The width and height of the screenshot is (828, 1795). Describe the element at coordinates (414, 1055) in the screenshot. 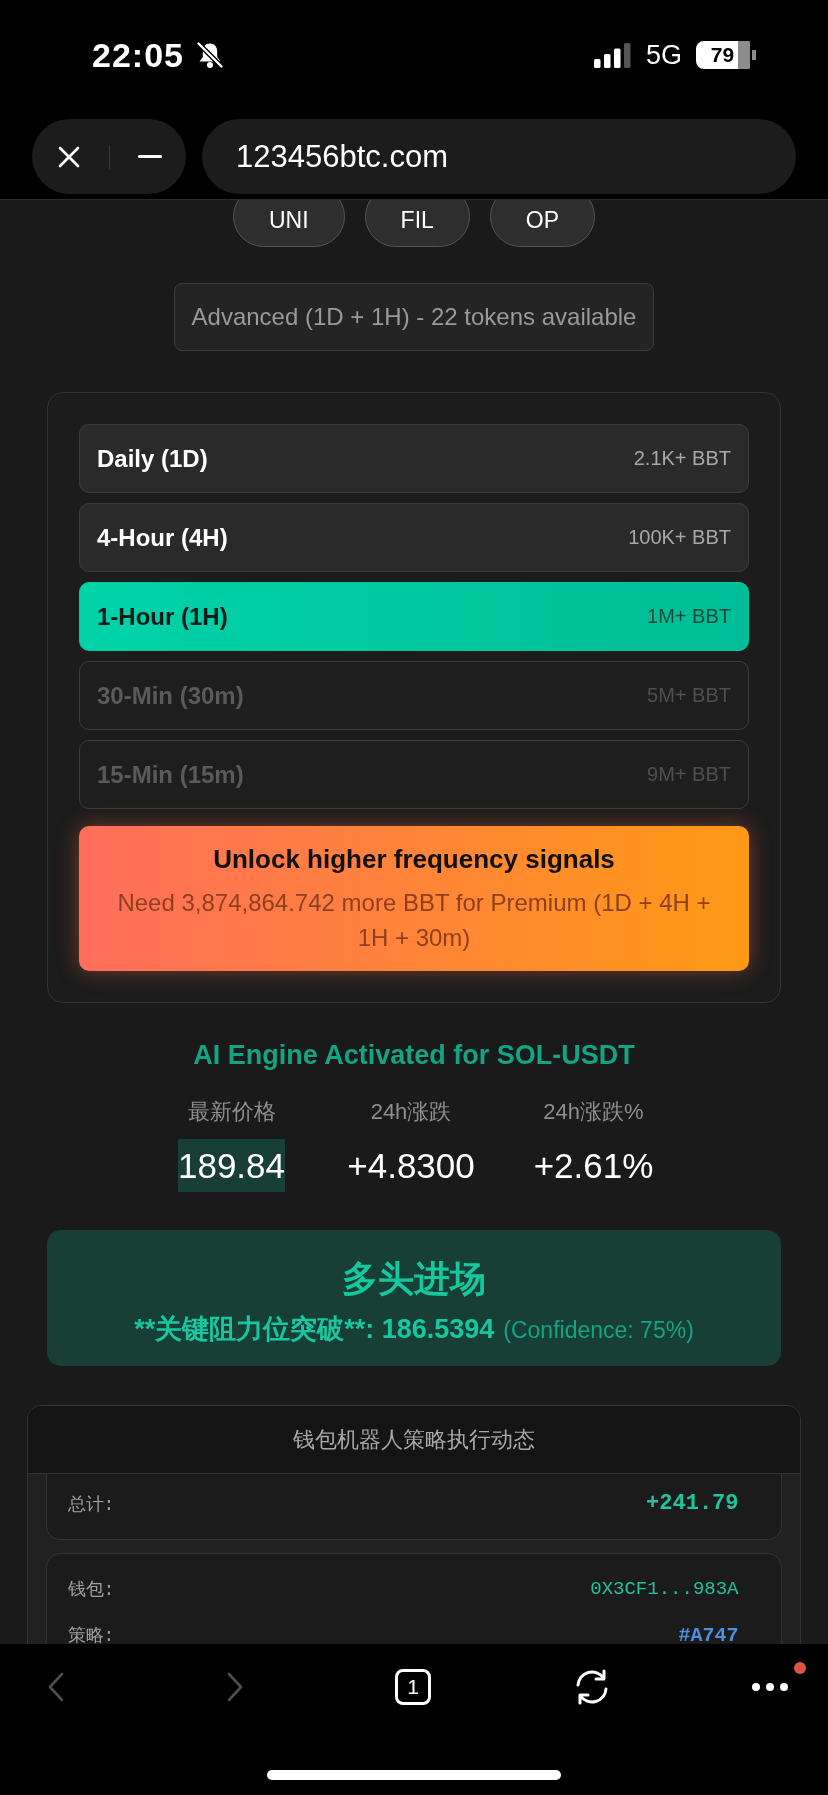

I see `engine-status-title: AI Engine Activated for SOL-USDT` at that location.